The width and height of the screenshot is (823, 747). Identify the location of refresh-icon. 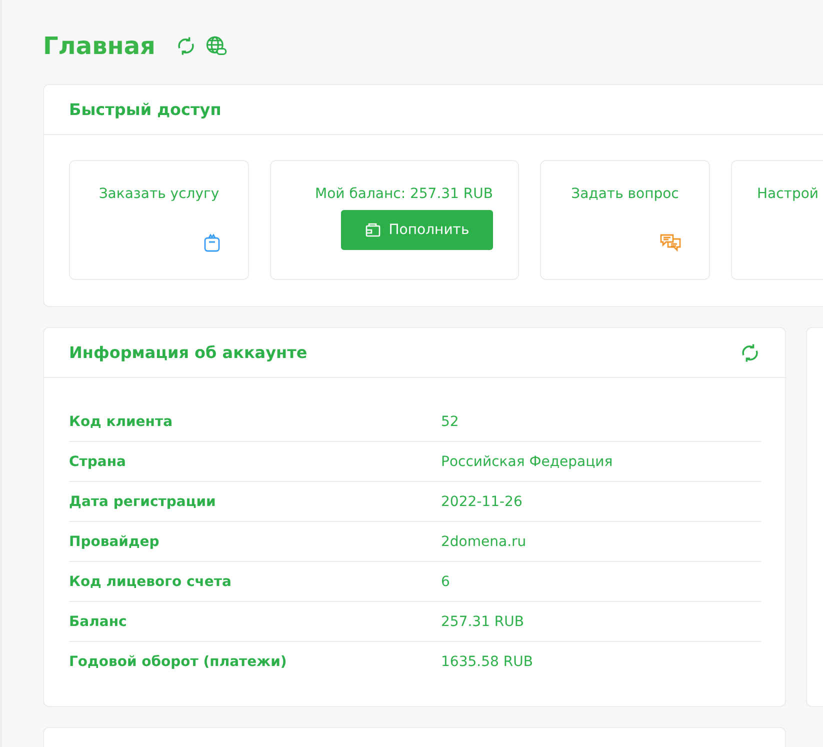
(750, 353).